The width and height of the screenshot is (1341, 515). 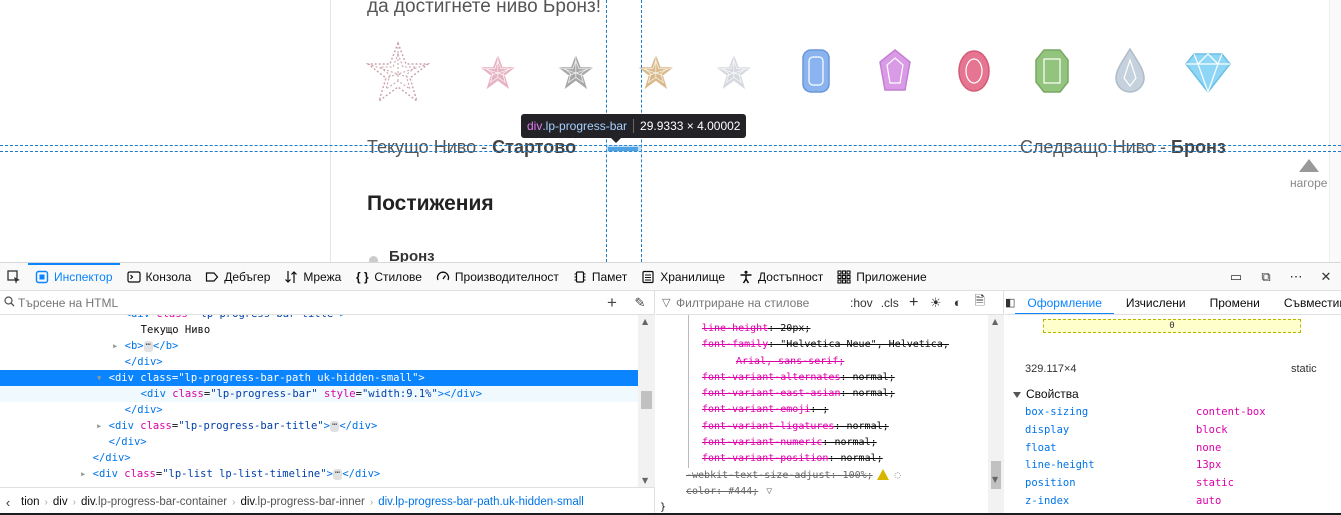 What do you see at coordinates (1296, 277) in the screenshot?
I see `more-options-button: ⋯` at bounding box center [1296, 277].